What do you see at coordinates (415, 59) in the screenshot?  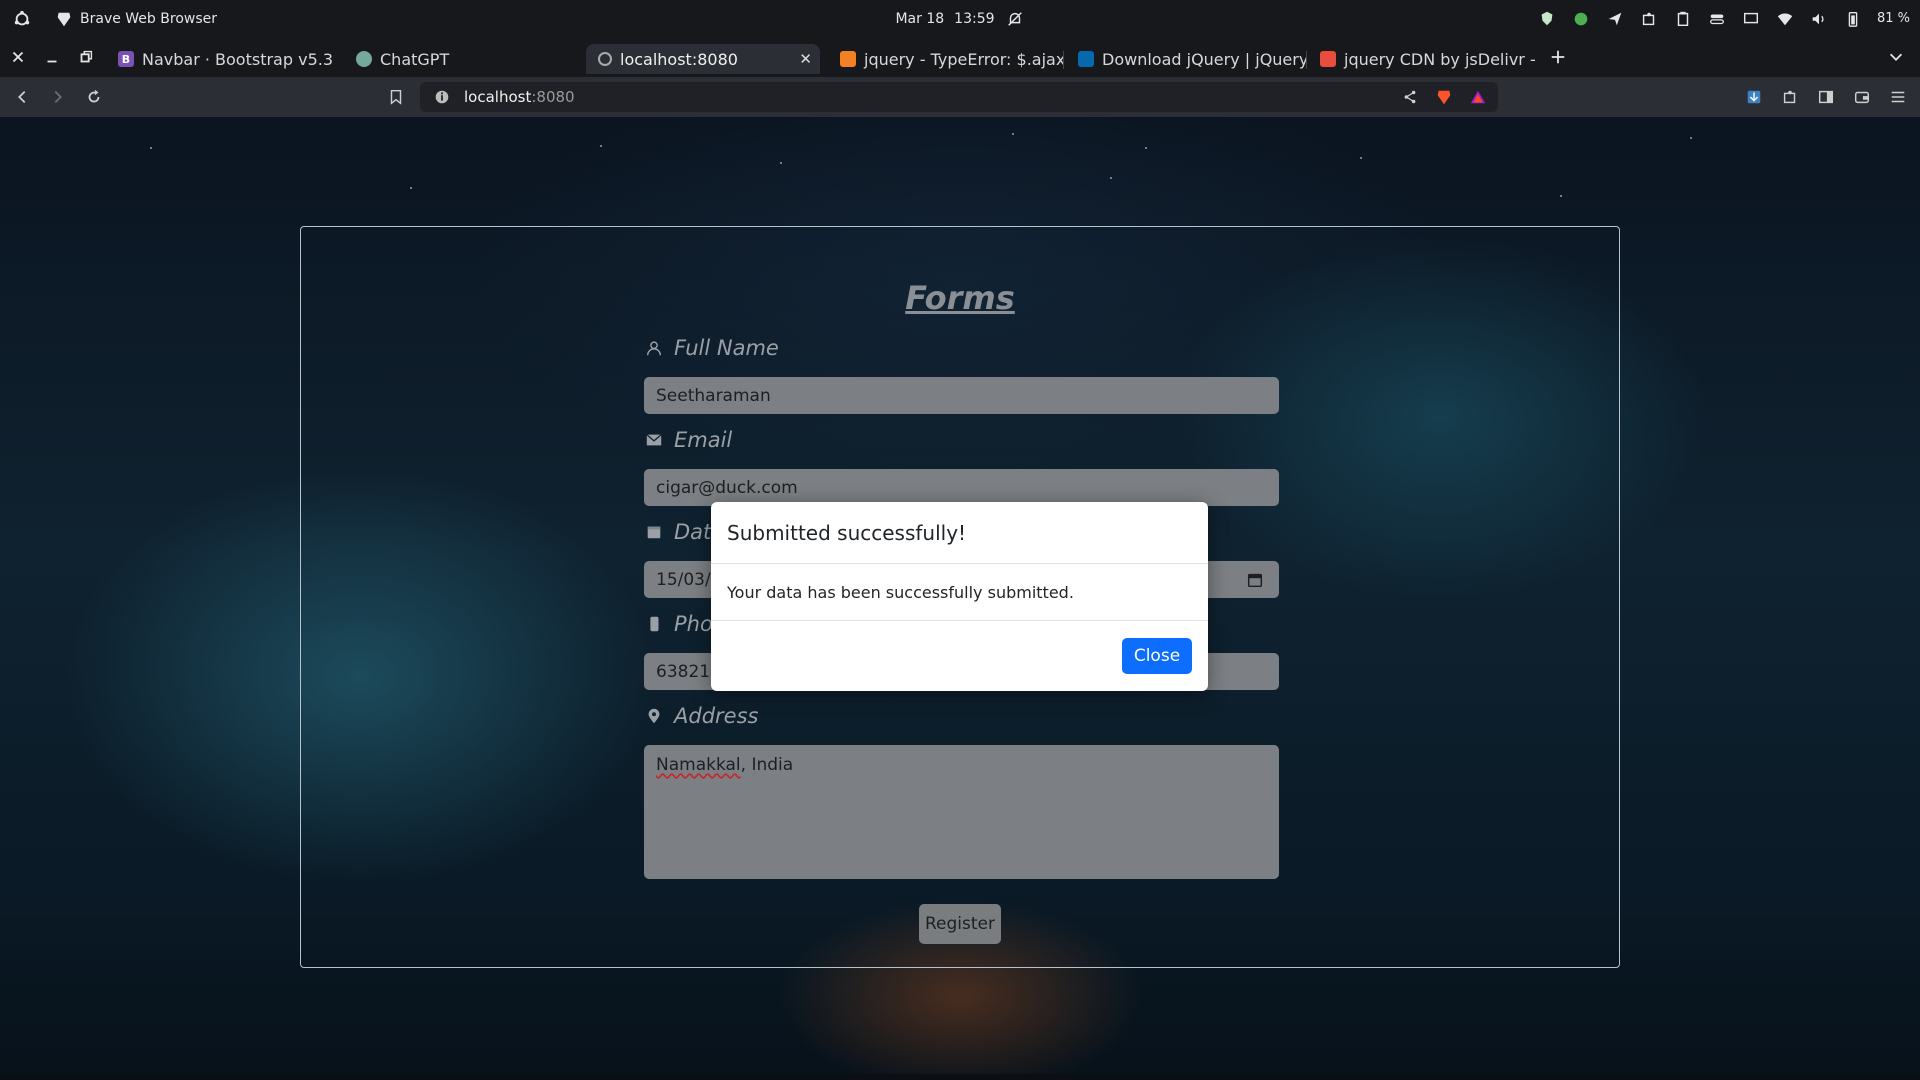 I see `tab-label: ChatGPT` at bounding box center [415, 59].